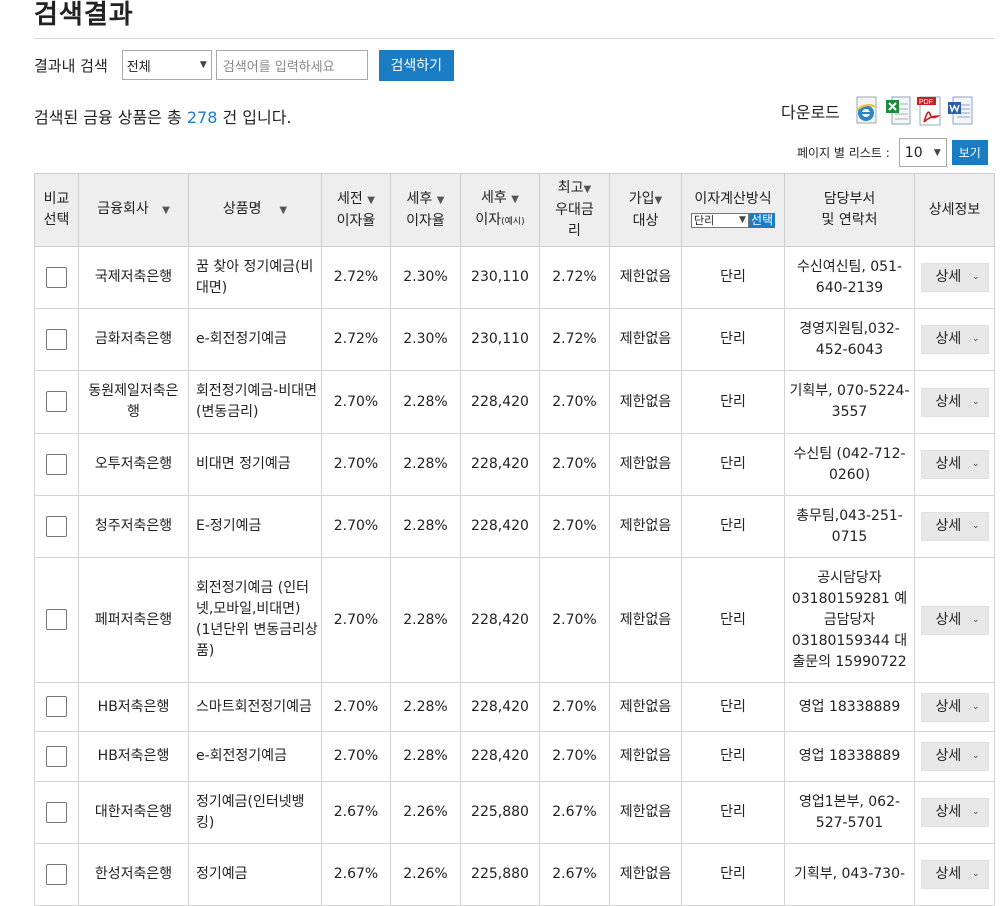 This screenshot has width=1006, height=906. I want to click on contact-cell: 영업 18338889, so click(849, 756).